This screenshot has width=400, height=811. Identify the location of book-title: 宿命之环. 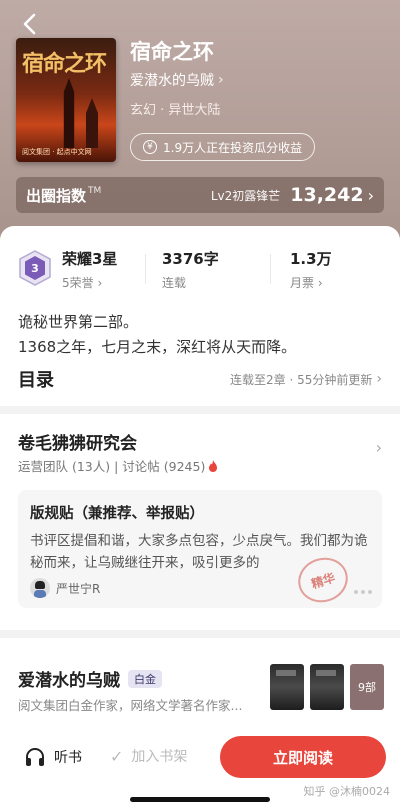
(172, 52).